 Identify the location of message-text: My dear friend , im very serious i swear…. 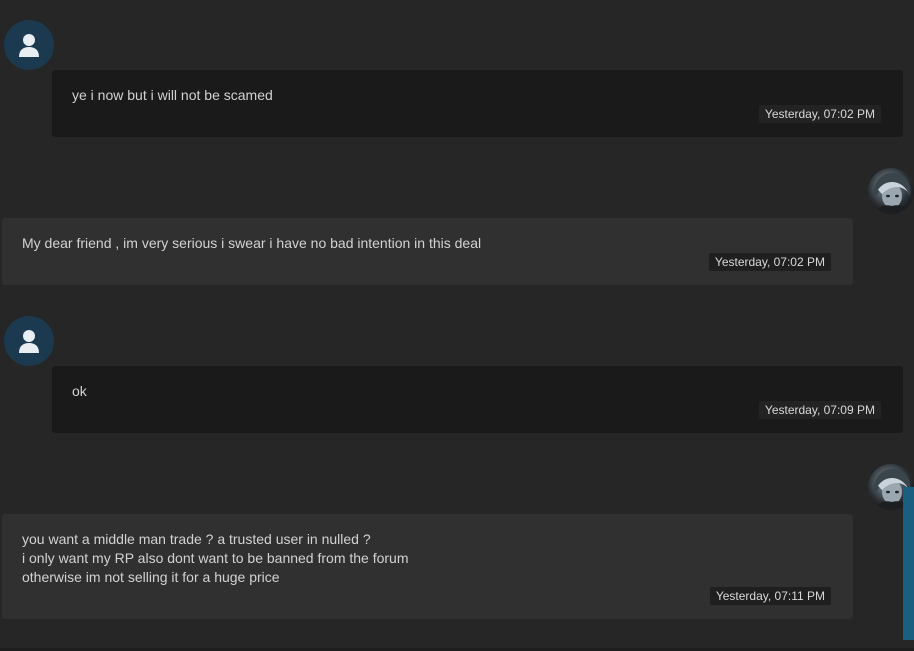
(252, 243).